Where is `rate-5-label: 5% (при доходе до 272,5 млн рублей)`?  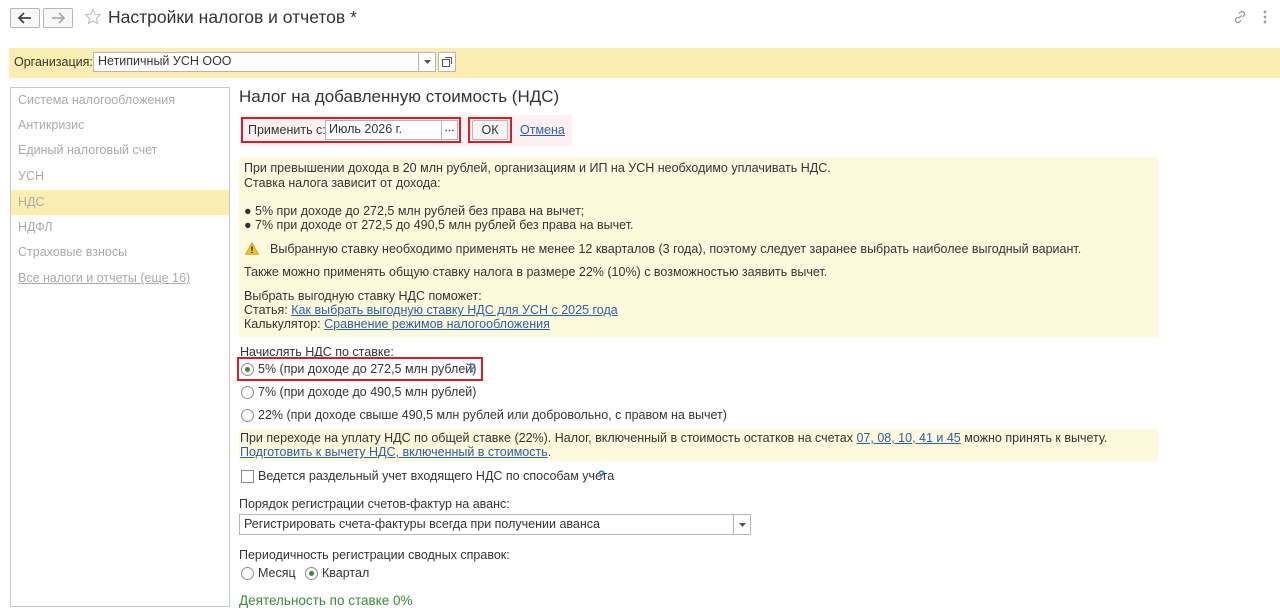 rate-5-label: 5% (при доходе до 272,5 млн рублей) is located at coordinates (367, 369).